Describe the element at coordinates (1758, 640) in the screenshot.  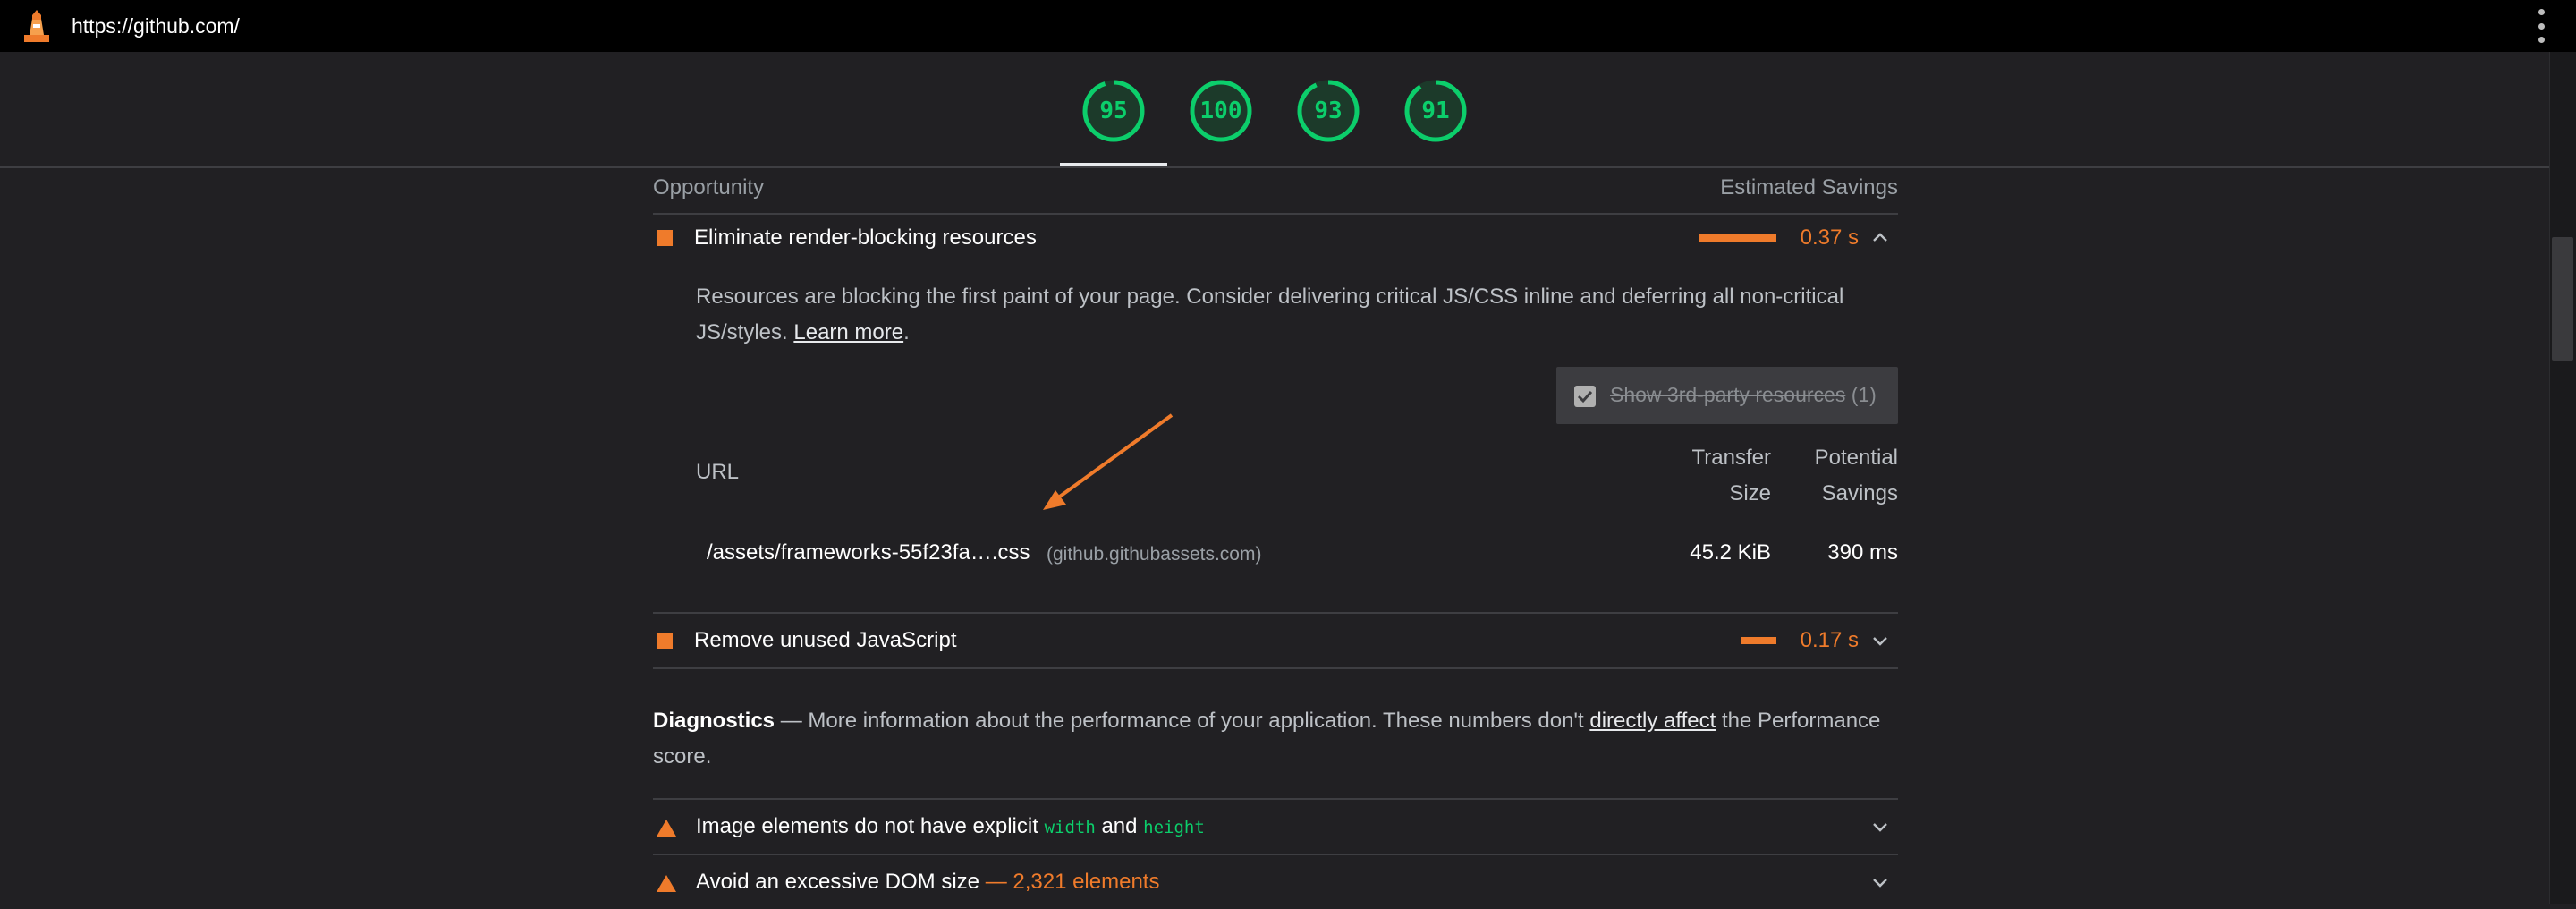
I see `savings-bar` at that location.